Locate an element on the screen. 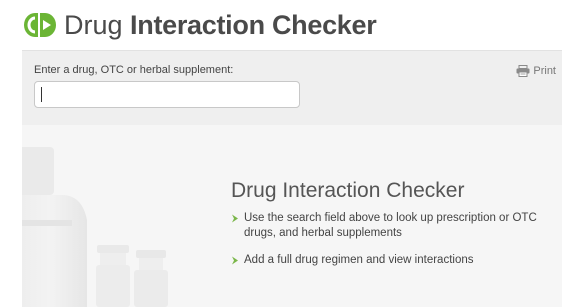 The image size is (562, 307). text-cursor is located at coordinates (41, 94).